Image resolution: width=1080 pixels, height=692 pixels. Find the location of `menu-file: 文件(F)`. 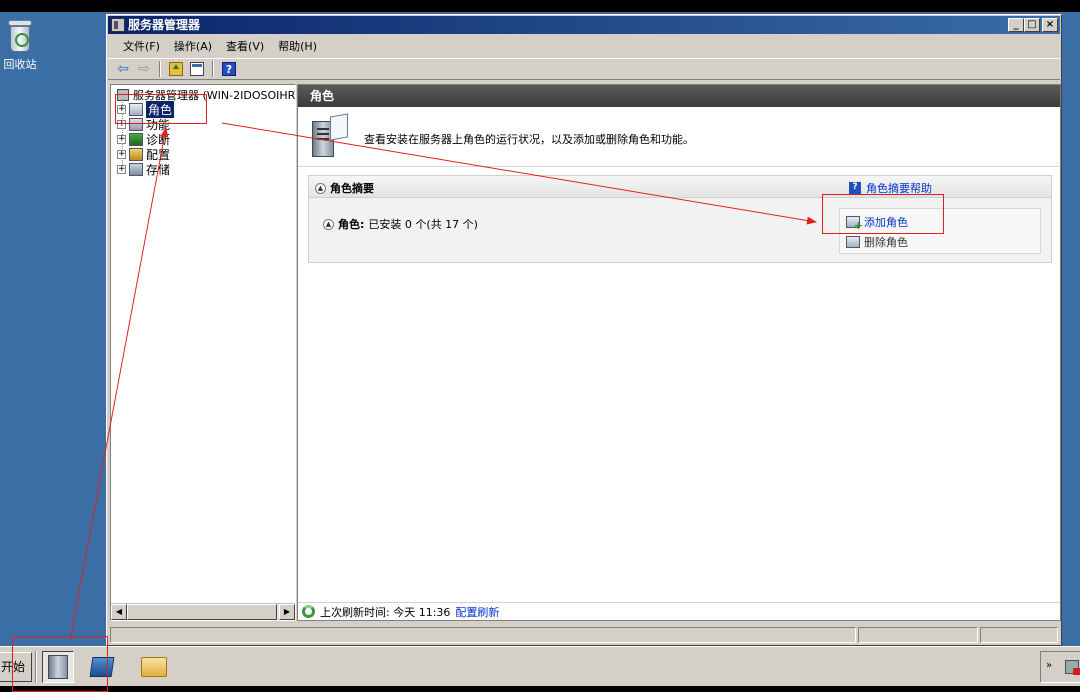

menu-file: 文件(F) is located at coordinates (141, 46).